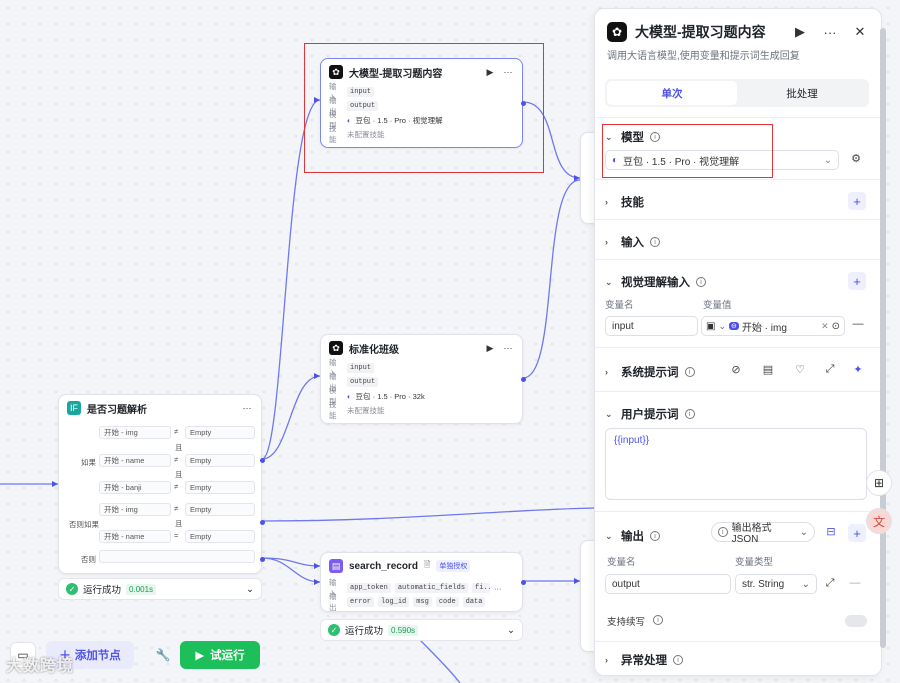 The image size is (900, 683). What do you see at coordinates (802, 93) in the screenshot?
I see `tab-batch: 批处理` at bounding box center [802, 93].